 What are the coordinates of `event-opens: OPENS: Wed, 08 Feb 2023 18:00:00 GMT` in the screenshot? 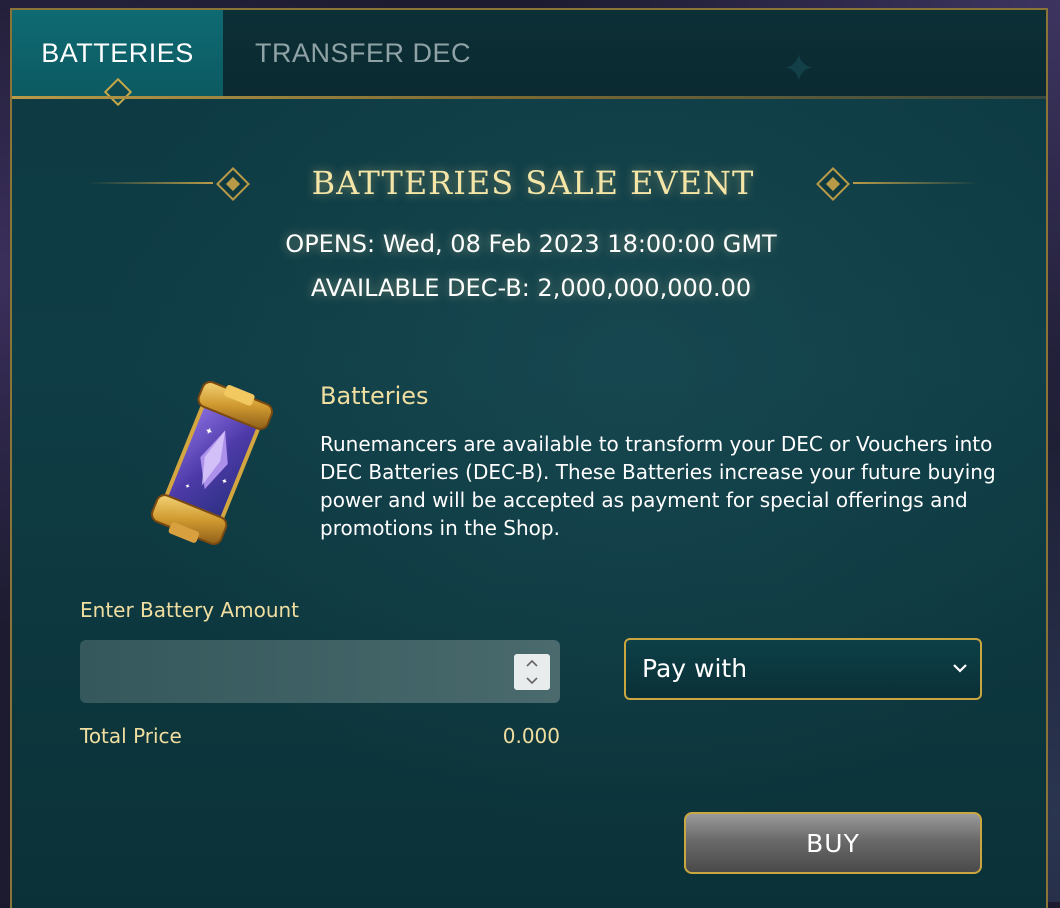 It's located at (531, 244).